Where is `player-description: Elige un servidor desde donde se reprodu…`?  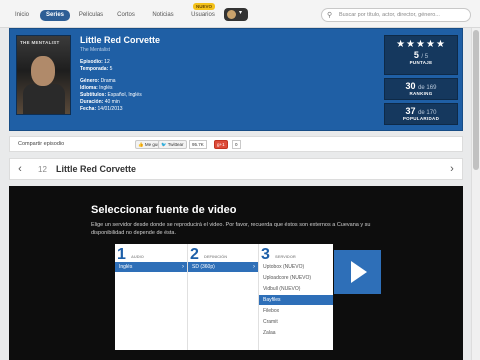
player-description: Elige un servidor desde donde se reprodu… is located at coordinates (231, 229).